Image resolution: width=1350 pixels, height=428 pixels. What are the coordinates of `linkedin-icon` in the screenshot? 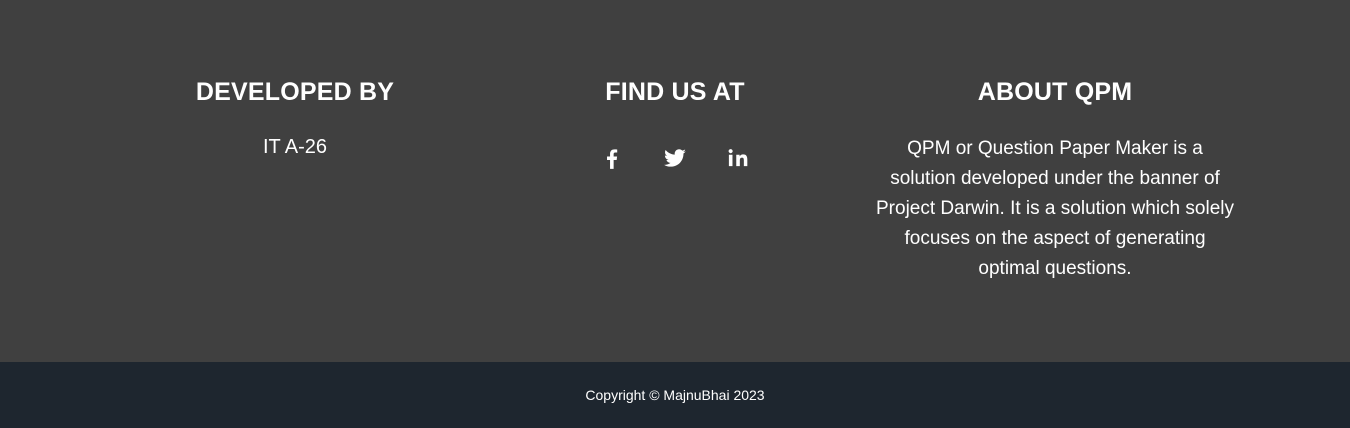 It's located at (738, 158).